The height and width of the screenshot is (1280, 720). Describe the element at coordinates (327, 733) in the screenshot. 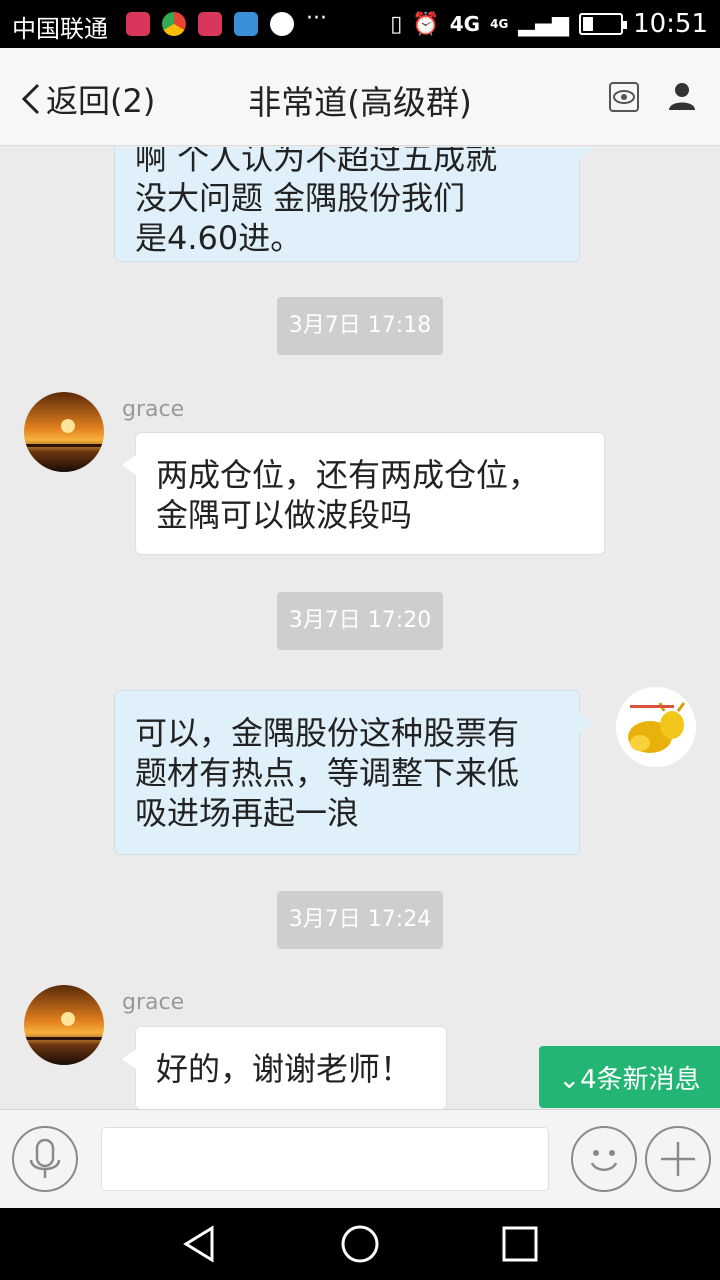

I see `message-line: 可以，金隅股份这种股票有` at that location.